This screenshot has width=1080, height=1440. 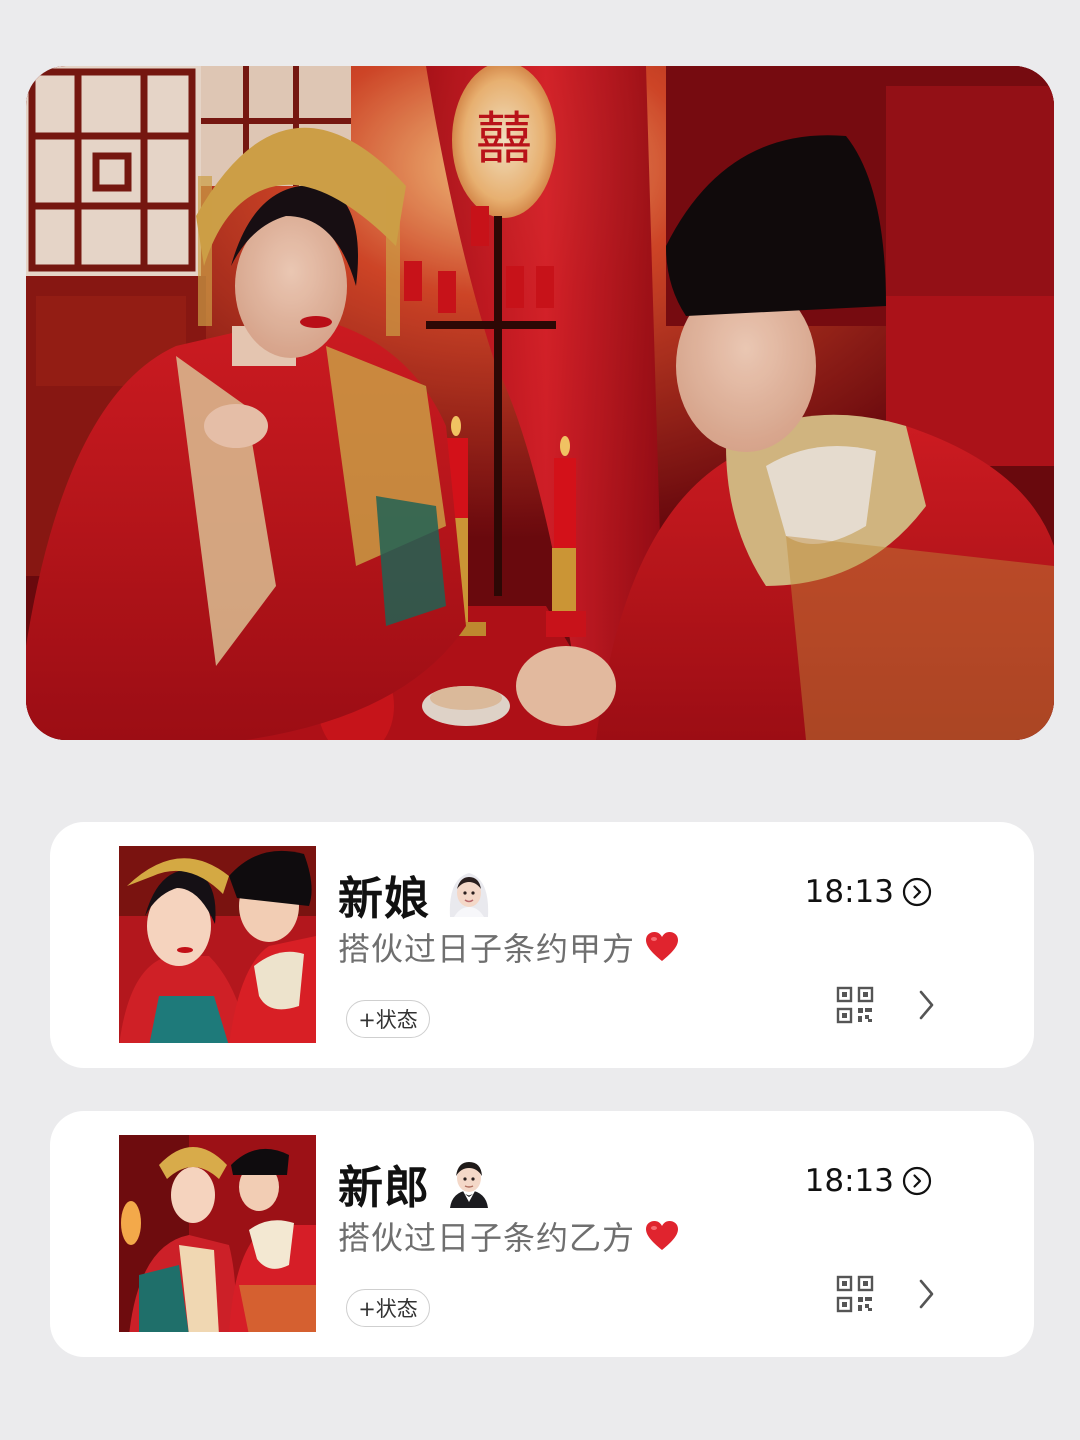 What do you see at coordinates (487, 1238) in the screenshot?
I see `profile-subtitle: 搭伙过日子条约乙方` at bounding box center [487, 1238].